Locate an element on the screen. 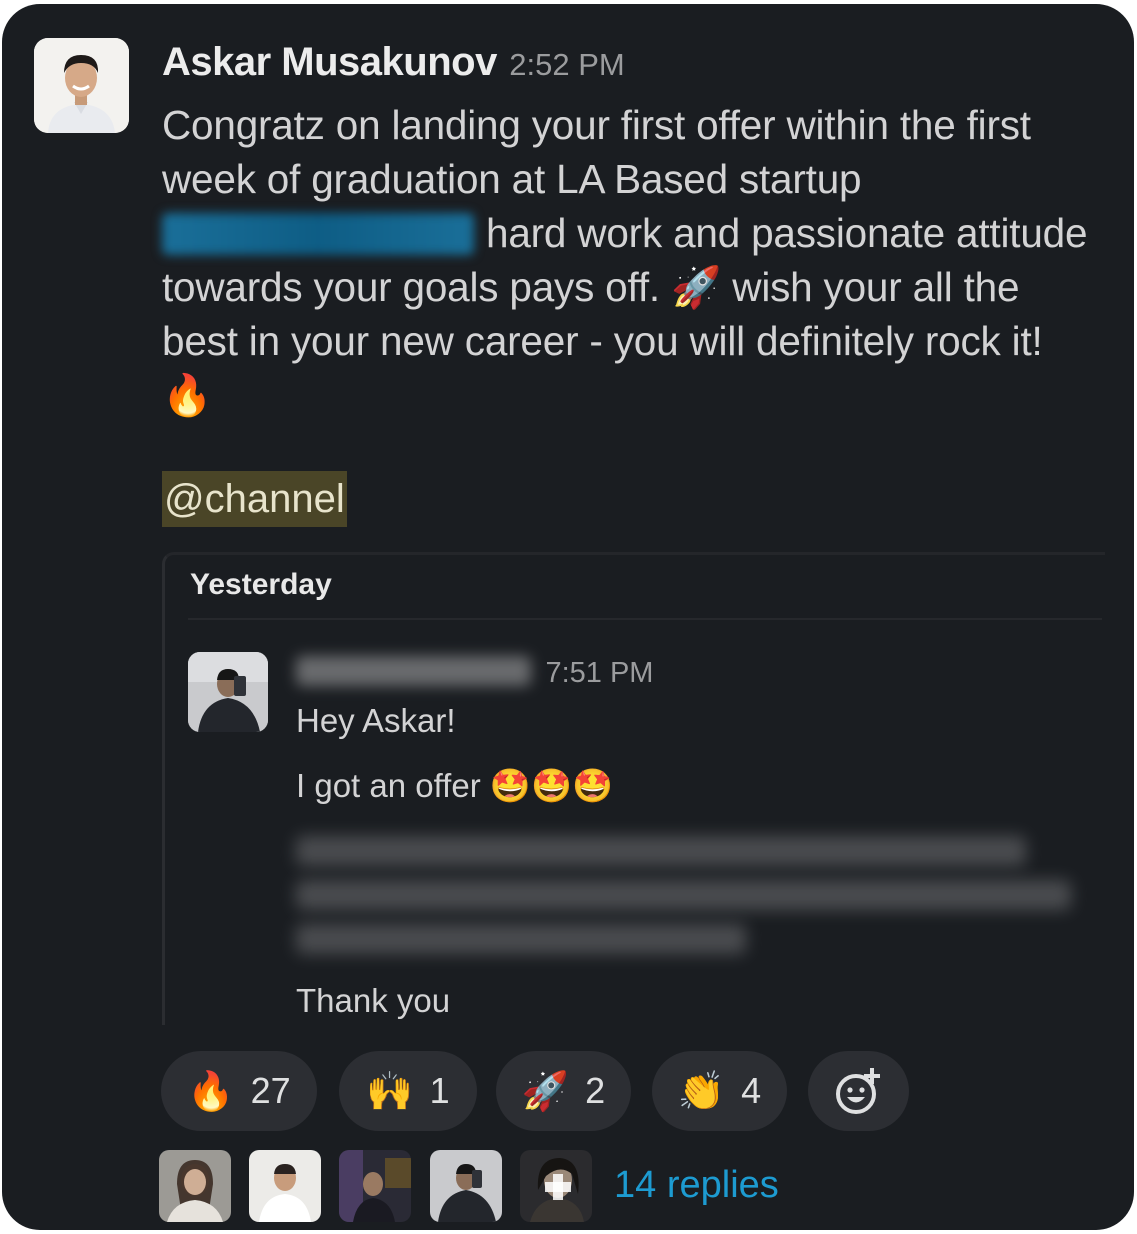 The height and width of the screenshot is (1234, 1137). message-header: Askar Musakunov 2:52 PM is located at coordinates (393, 62).